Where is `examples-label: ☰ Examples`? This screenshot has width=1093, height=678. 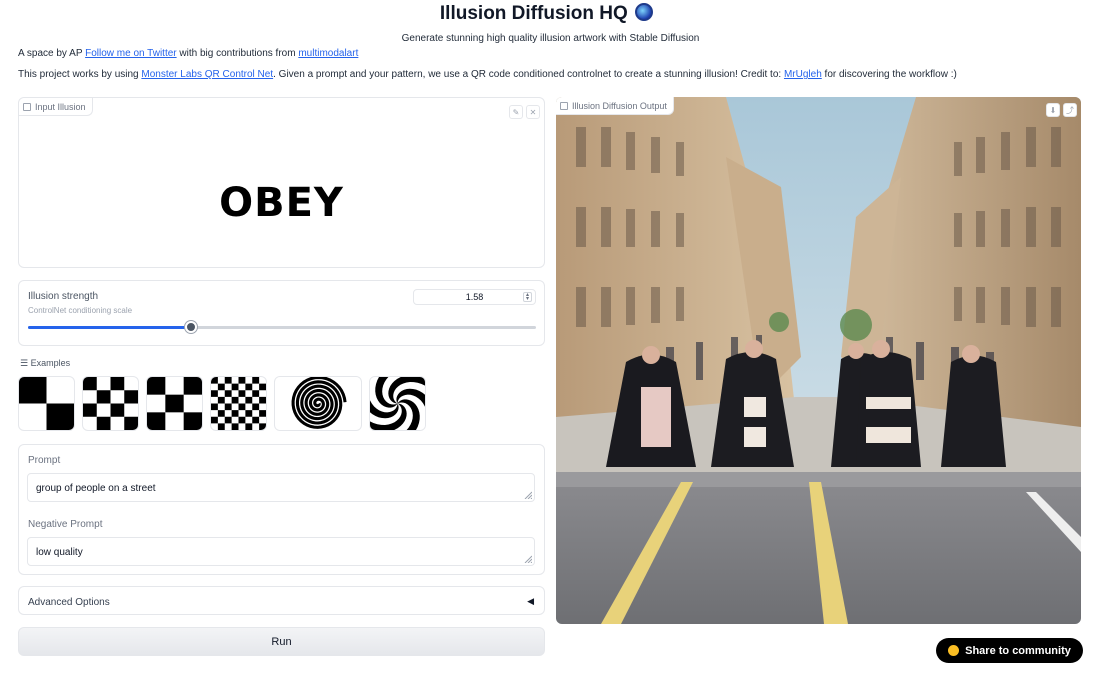
examples-label: ☰ Examples is located at coordinates (45, 363).